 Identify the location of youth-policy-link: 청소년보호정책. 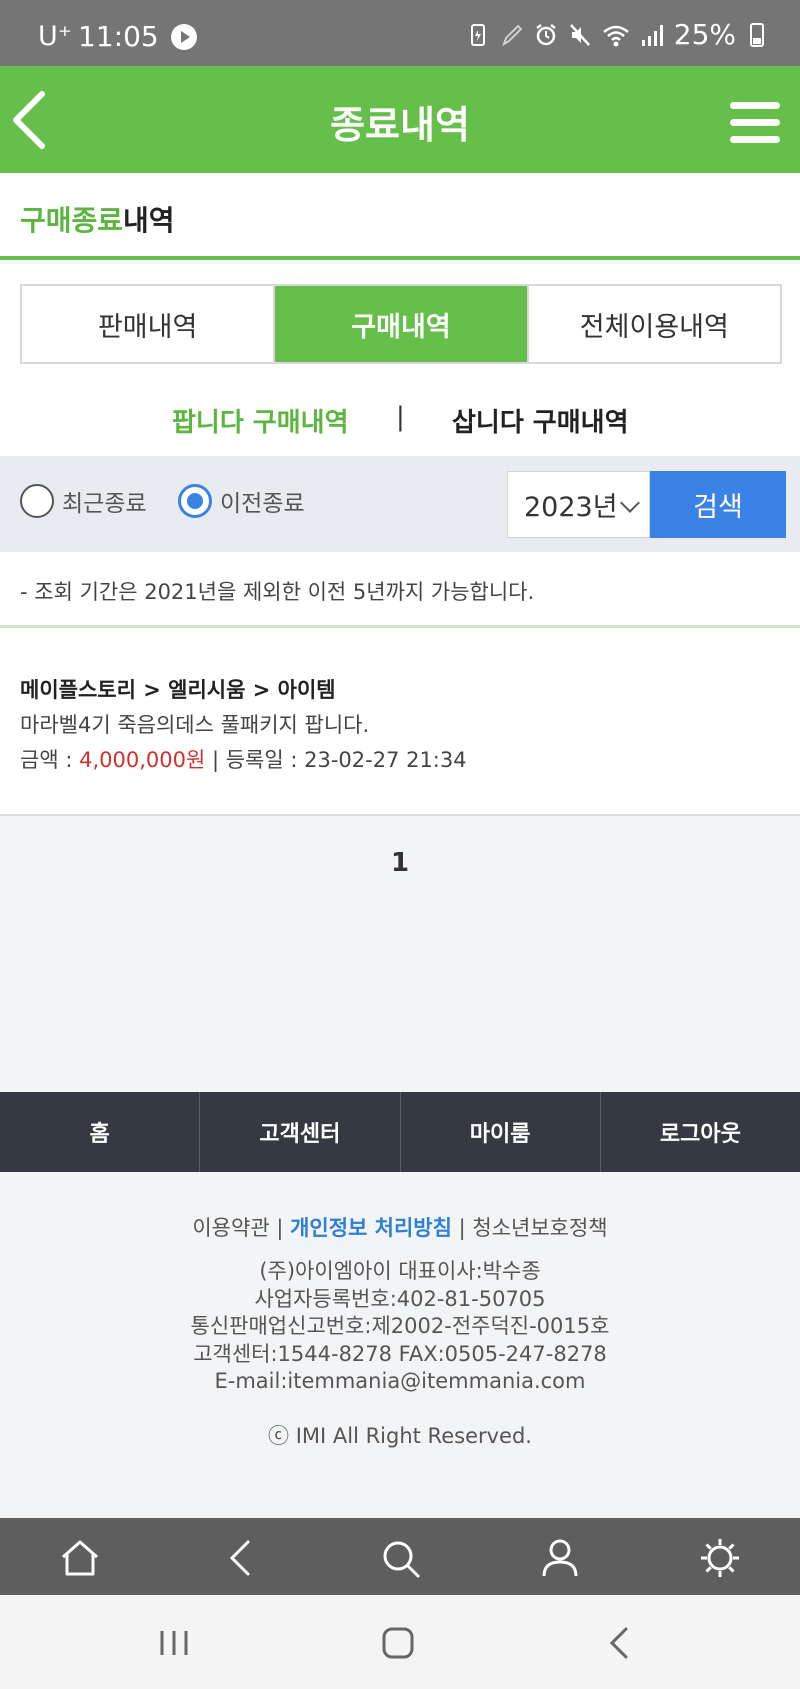
(539, 1228).